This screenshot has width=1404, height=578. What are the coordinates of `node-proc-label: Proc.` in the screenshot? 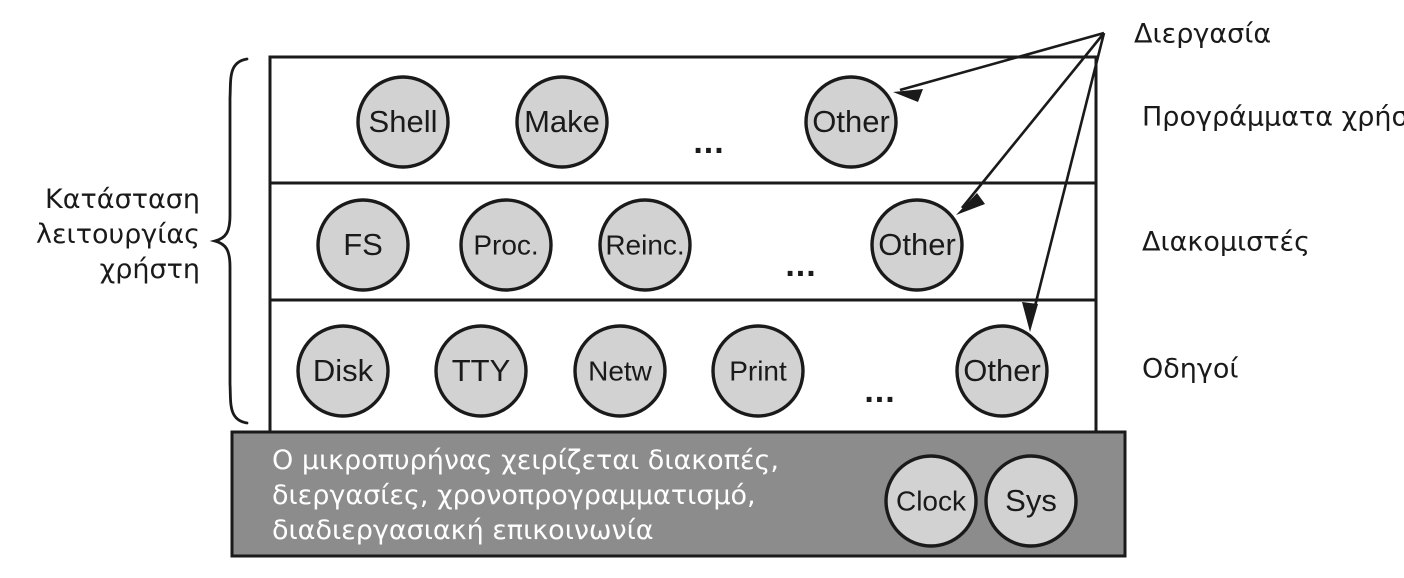 It's located at (505, 244).